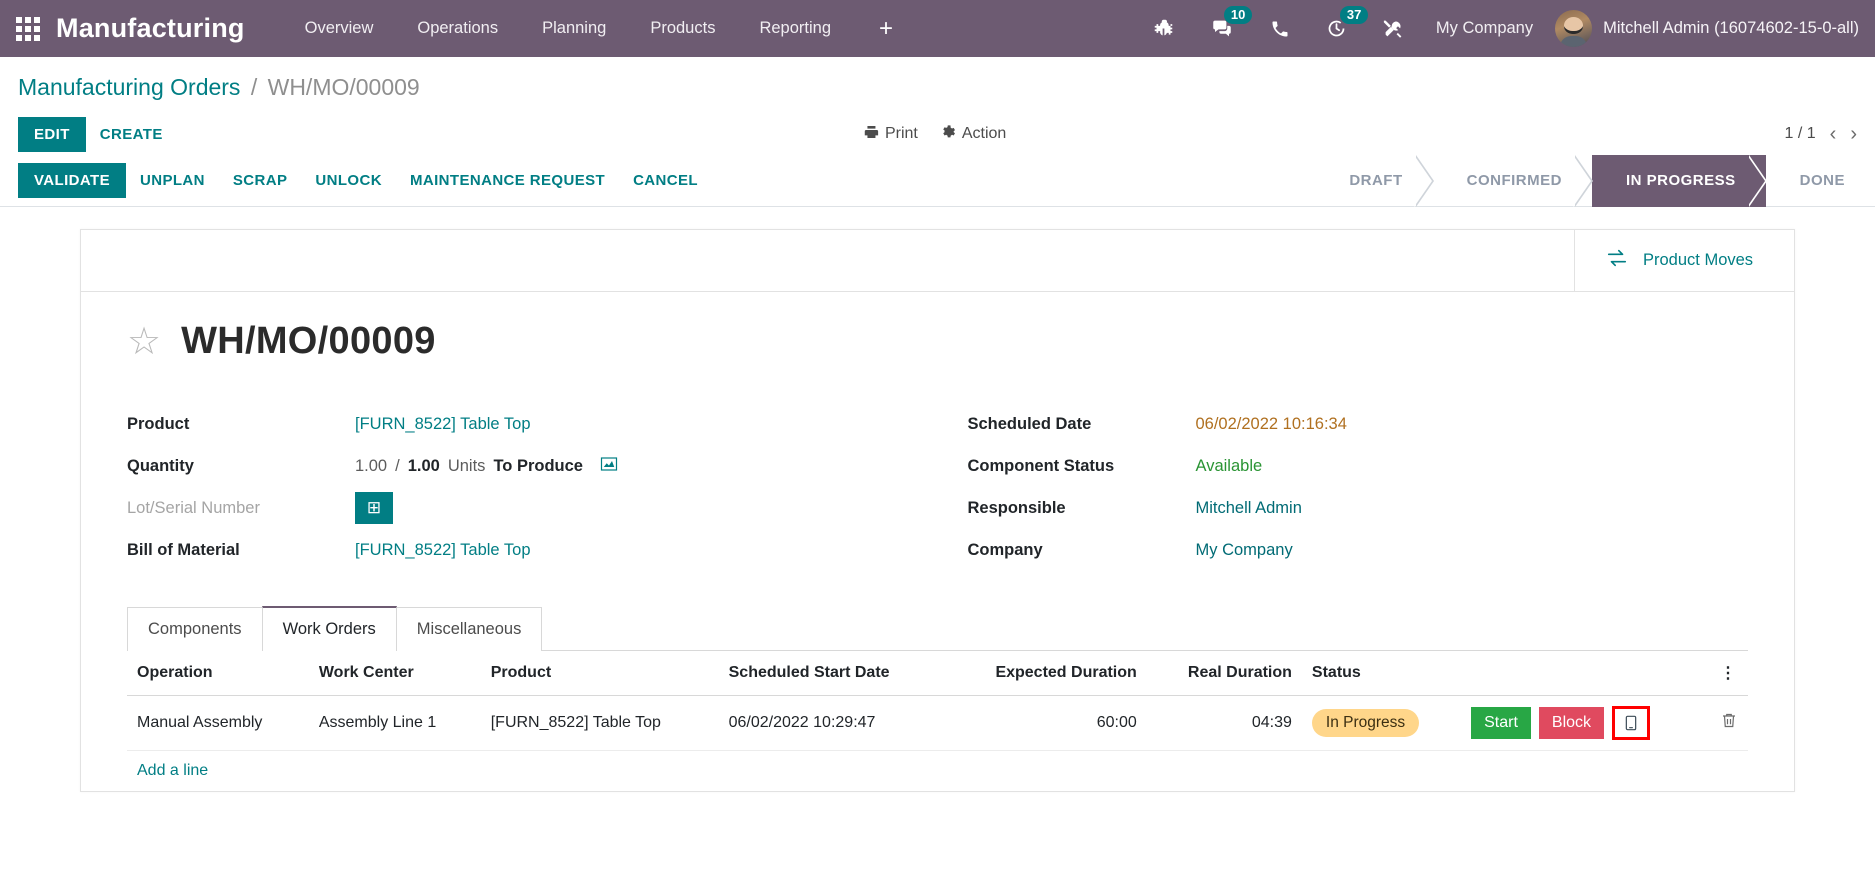 The height and width of the screenshot is (883, 1875). I want to click on tab-work-orders: Work Orders, so click(329, 629).